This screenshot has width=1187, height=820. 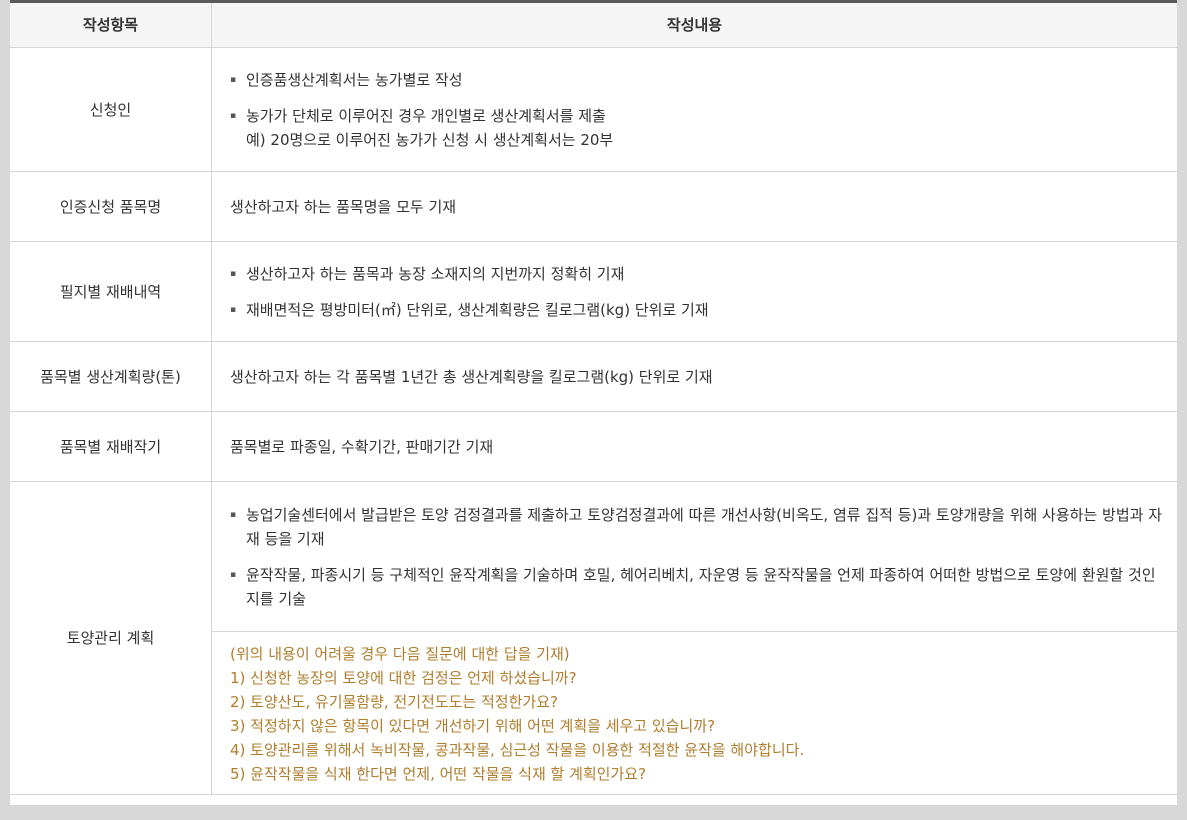 I want to click on row-content: 생산하고자 하는 품목명을 모두 기재, so click(x=694, y=206).